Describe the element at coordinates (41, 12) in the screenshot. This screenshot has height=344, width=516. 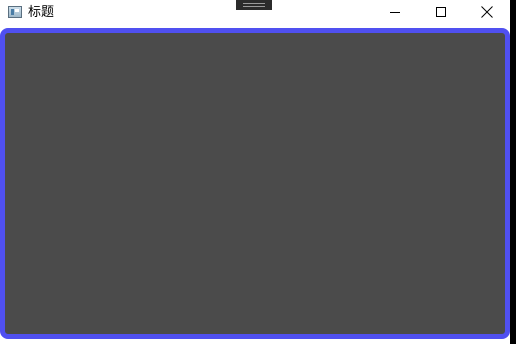
I see `window-title: 标题` at that location.